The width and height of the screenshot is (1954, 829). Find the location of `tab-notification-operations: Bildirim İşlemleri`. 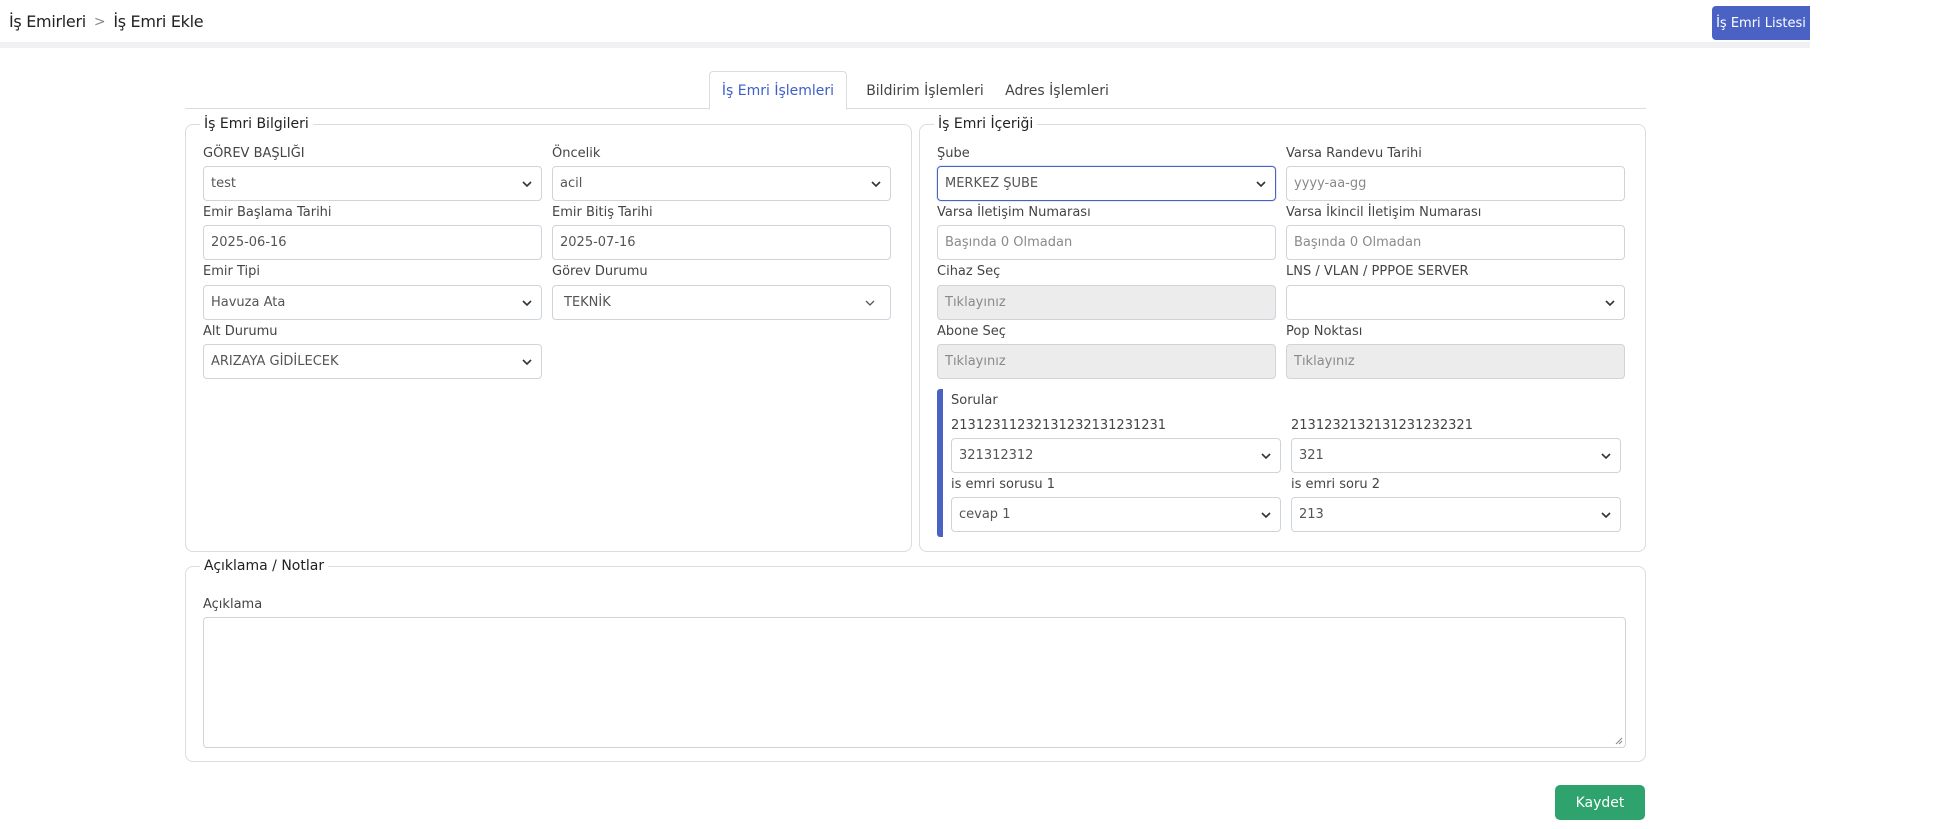

tab-notification-operations: Bildirim İşlemleri is located at coordinates (925, 90).